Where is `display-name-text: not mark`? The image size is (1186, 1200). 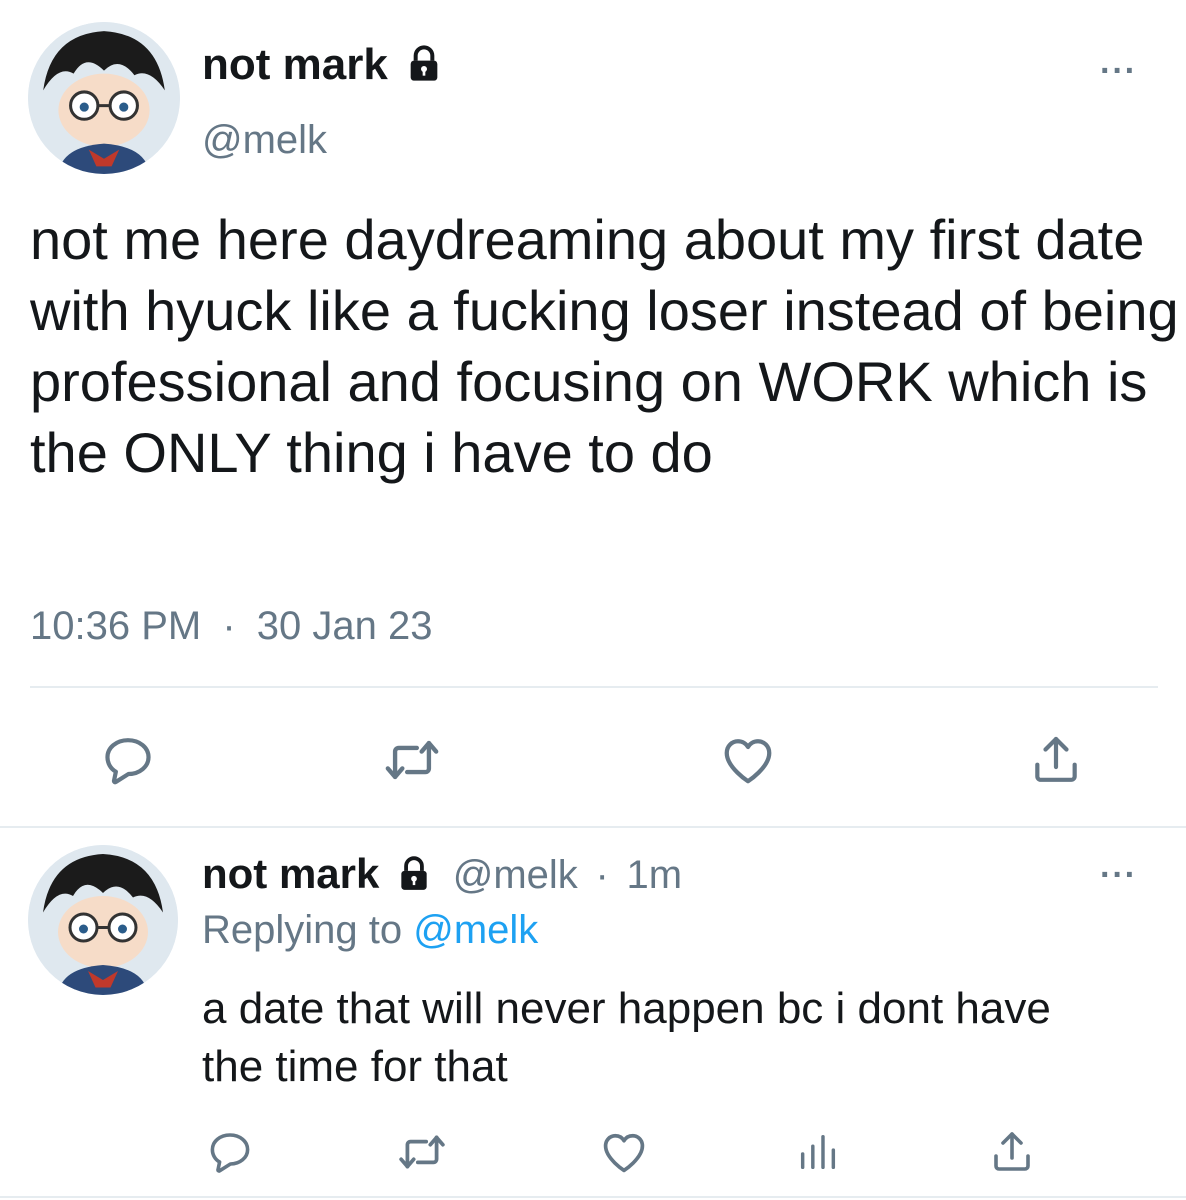 display-name-text: not mark is located at coordinates (295, 64).